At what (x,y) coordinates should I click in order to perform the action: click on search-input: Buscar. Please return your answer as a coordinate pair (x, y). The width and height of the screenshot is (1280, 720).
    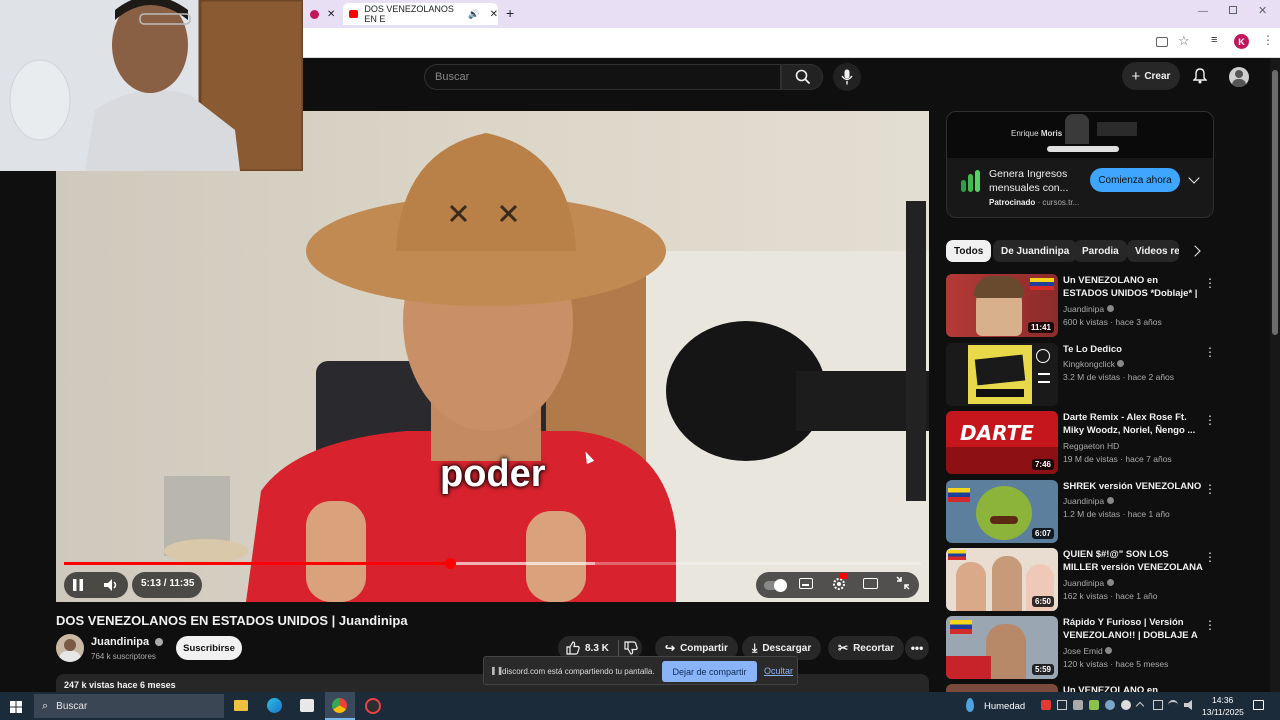
    Looking at the image, I should click on (602, 77).